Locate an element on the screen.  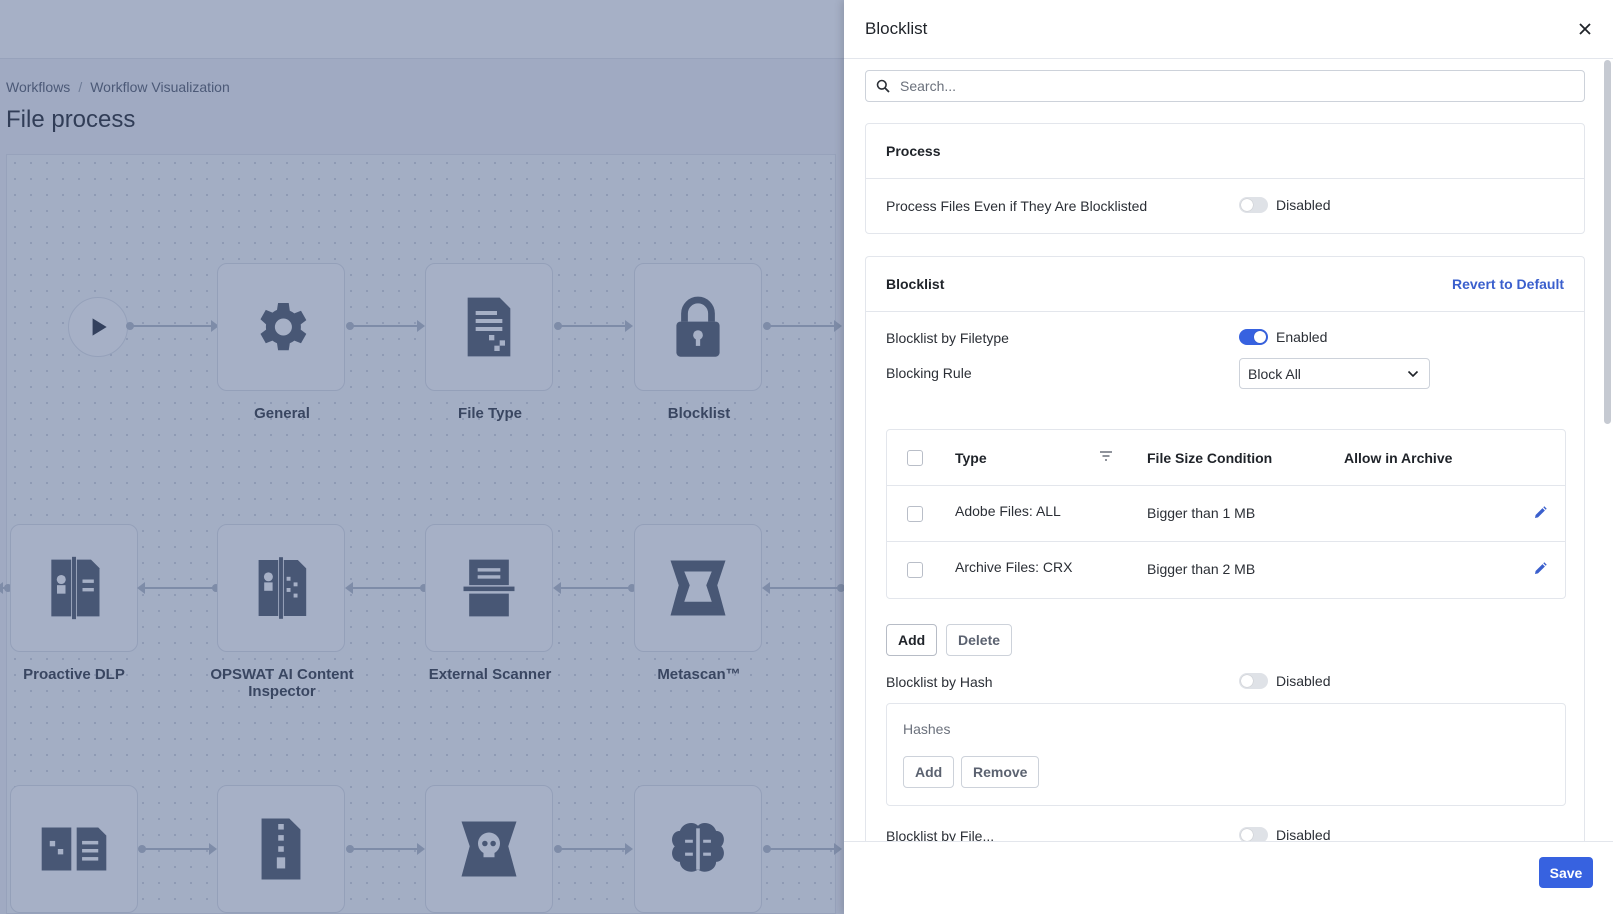
drawer-footer: Save is located at coordinates (1228, 877).